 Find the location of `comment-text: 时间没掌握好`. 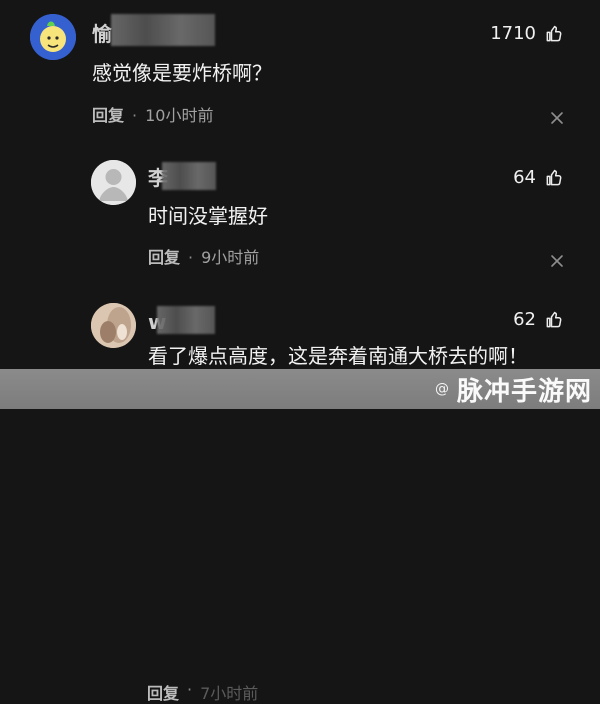

comment-text: 时间没掌握好 is located at coordinates (208, 216).